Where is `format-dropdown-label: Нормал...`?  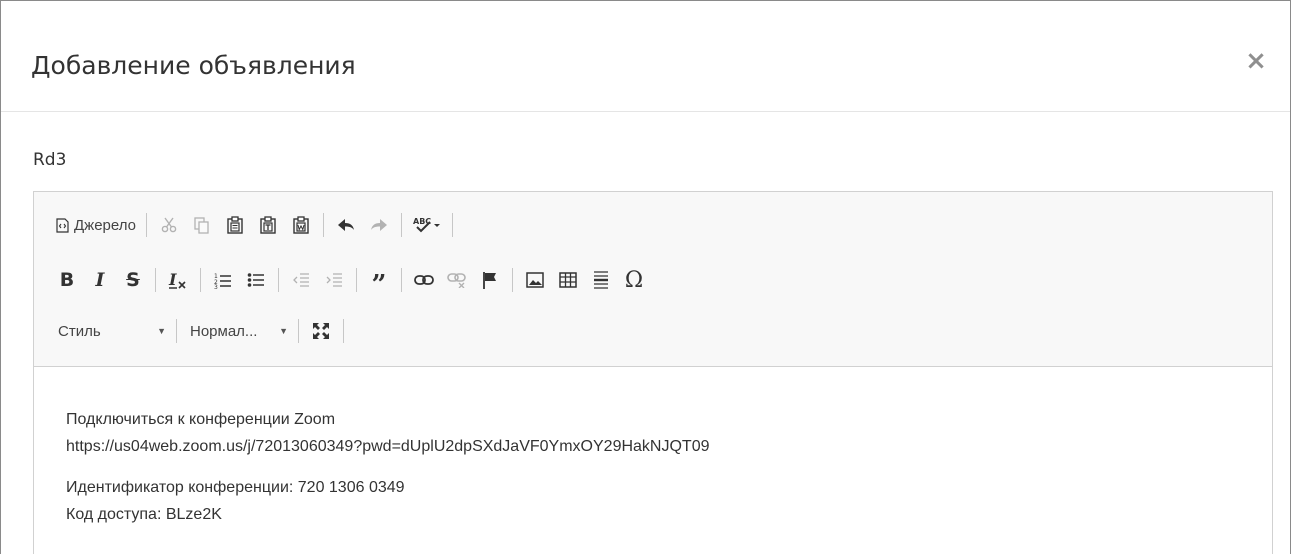 format-dropdown-label: Нормал... is located at coordinates (224, 331).